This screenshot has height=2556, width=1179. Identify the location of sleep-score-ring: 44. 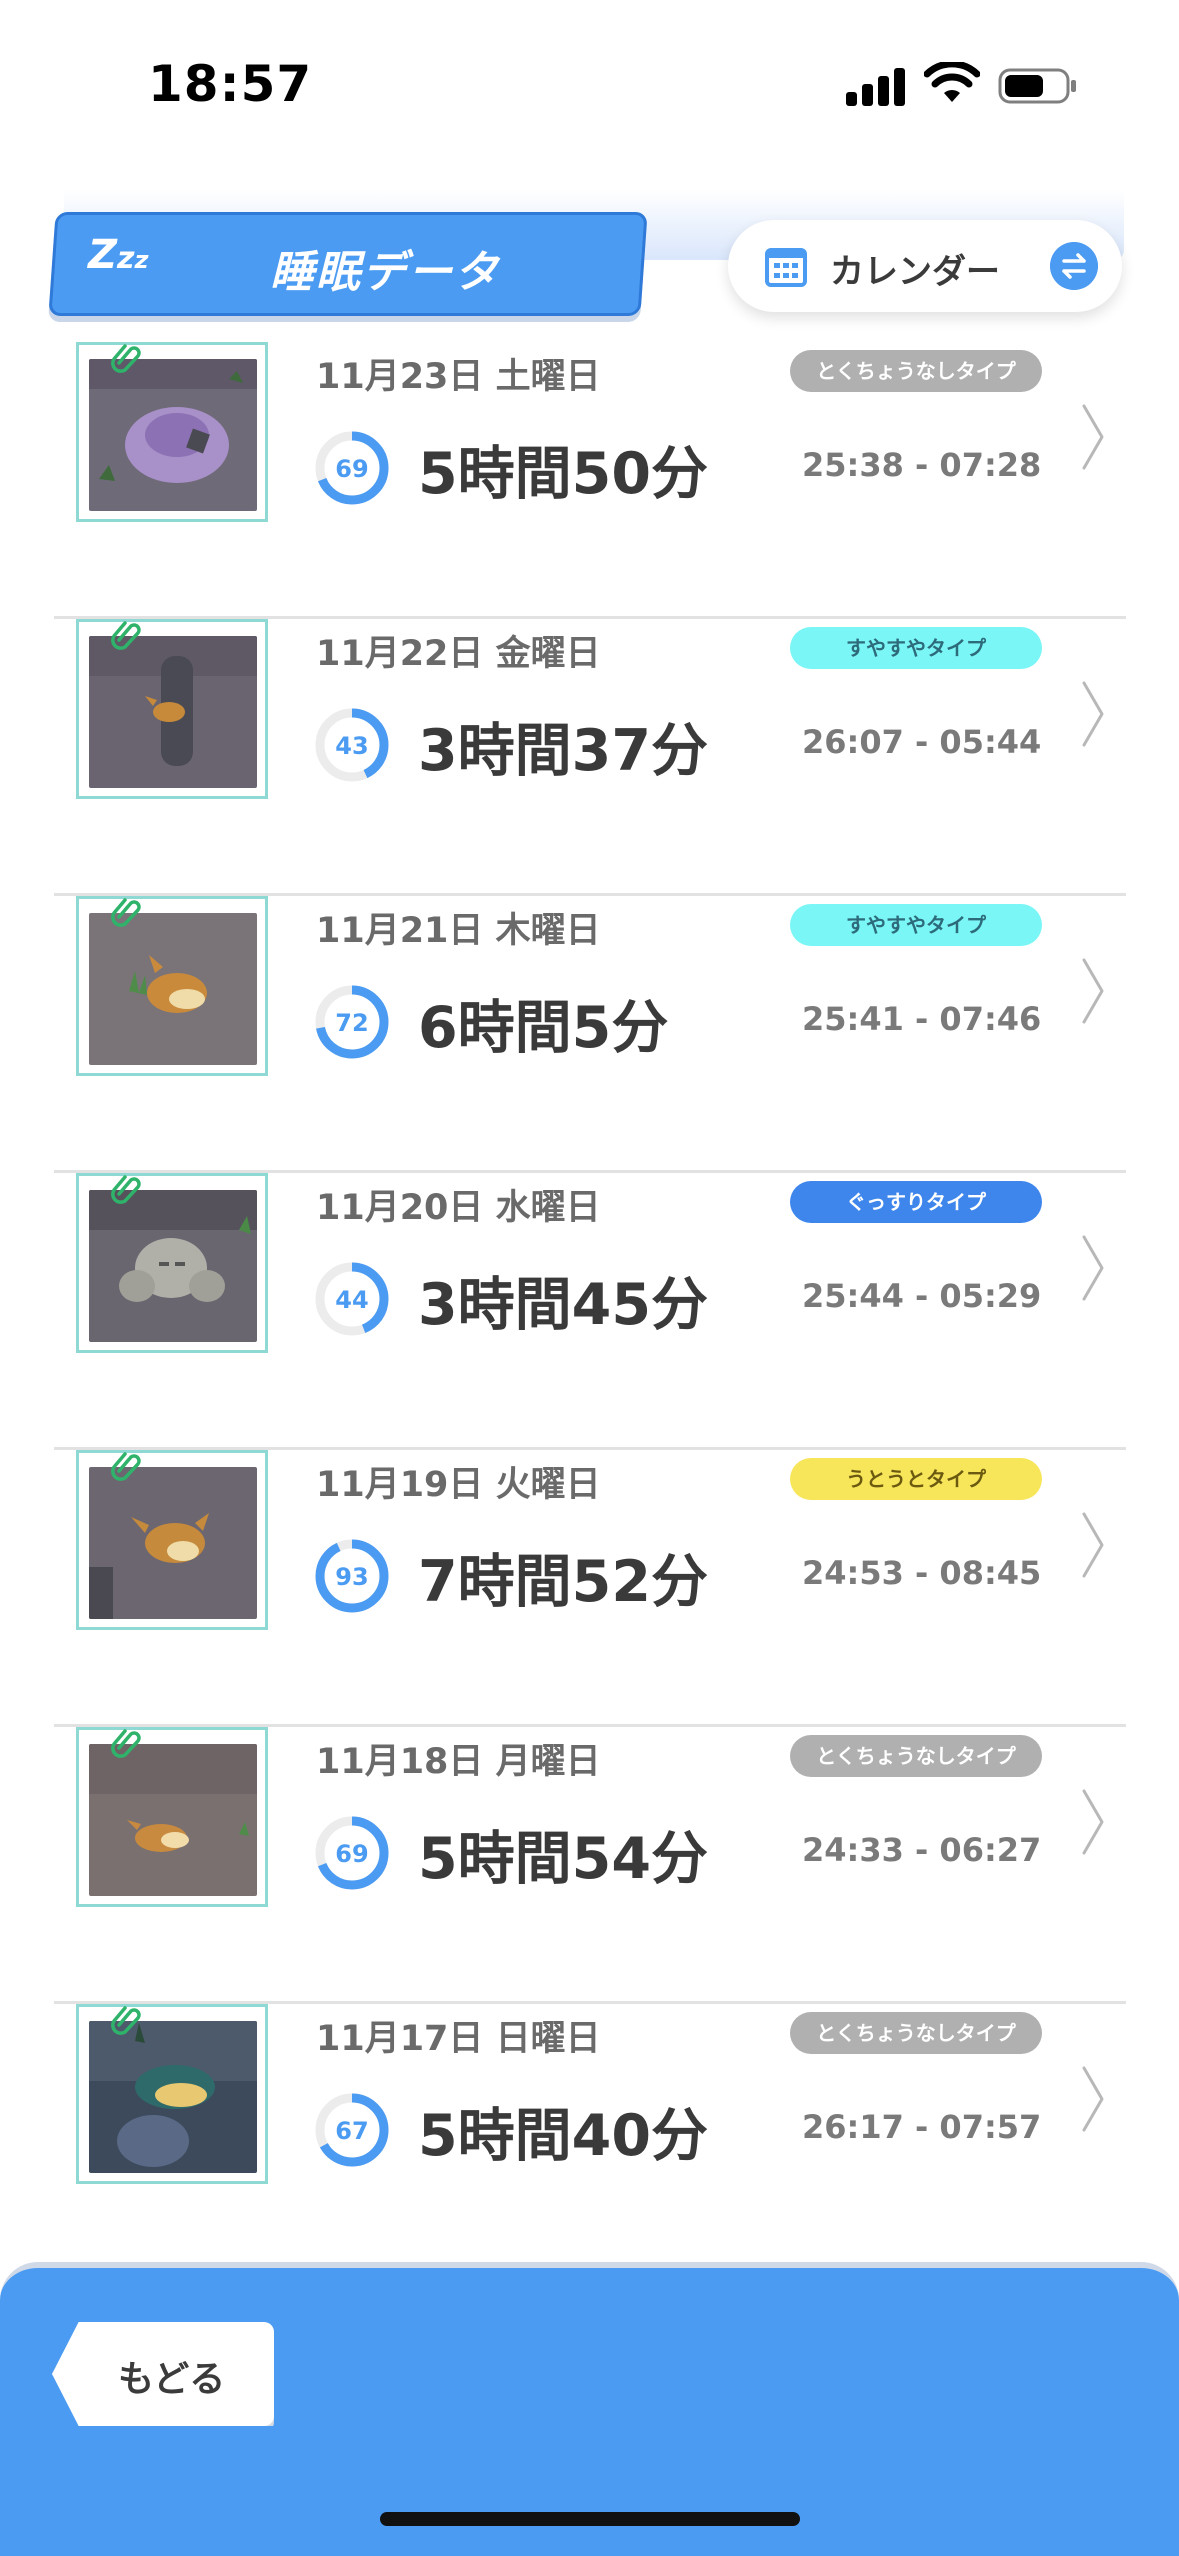
(352, 1299).